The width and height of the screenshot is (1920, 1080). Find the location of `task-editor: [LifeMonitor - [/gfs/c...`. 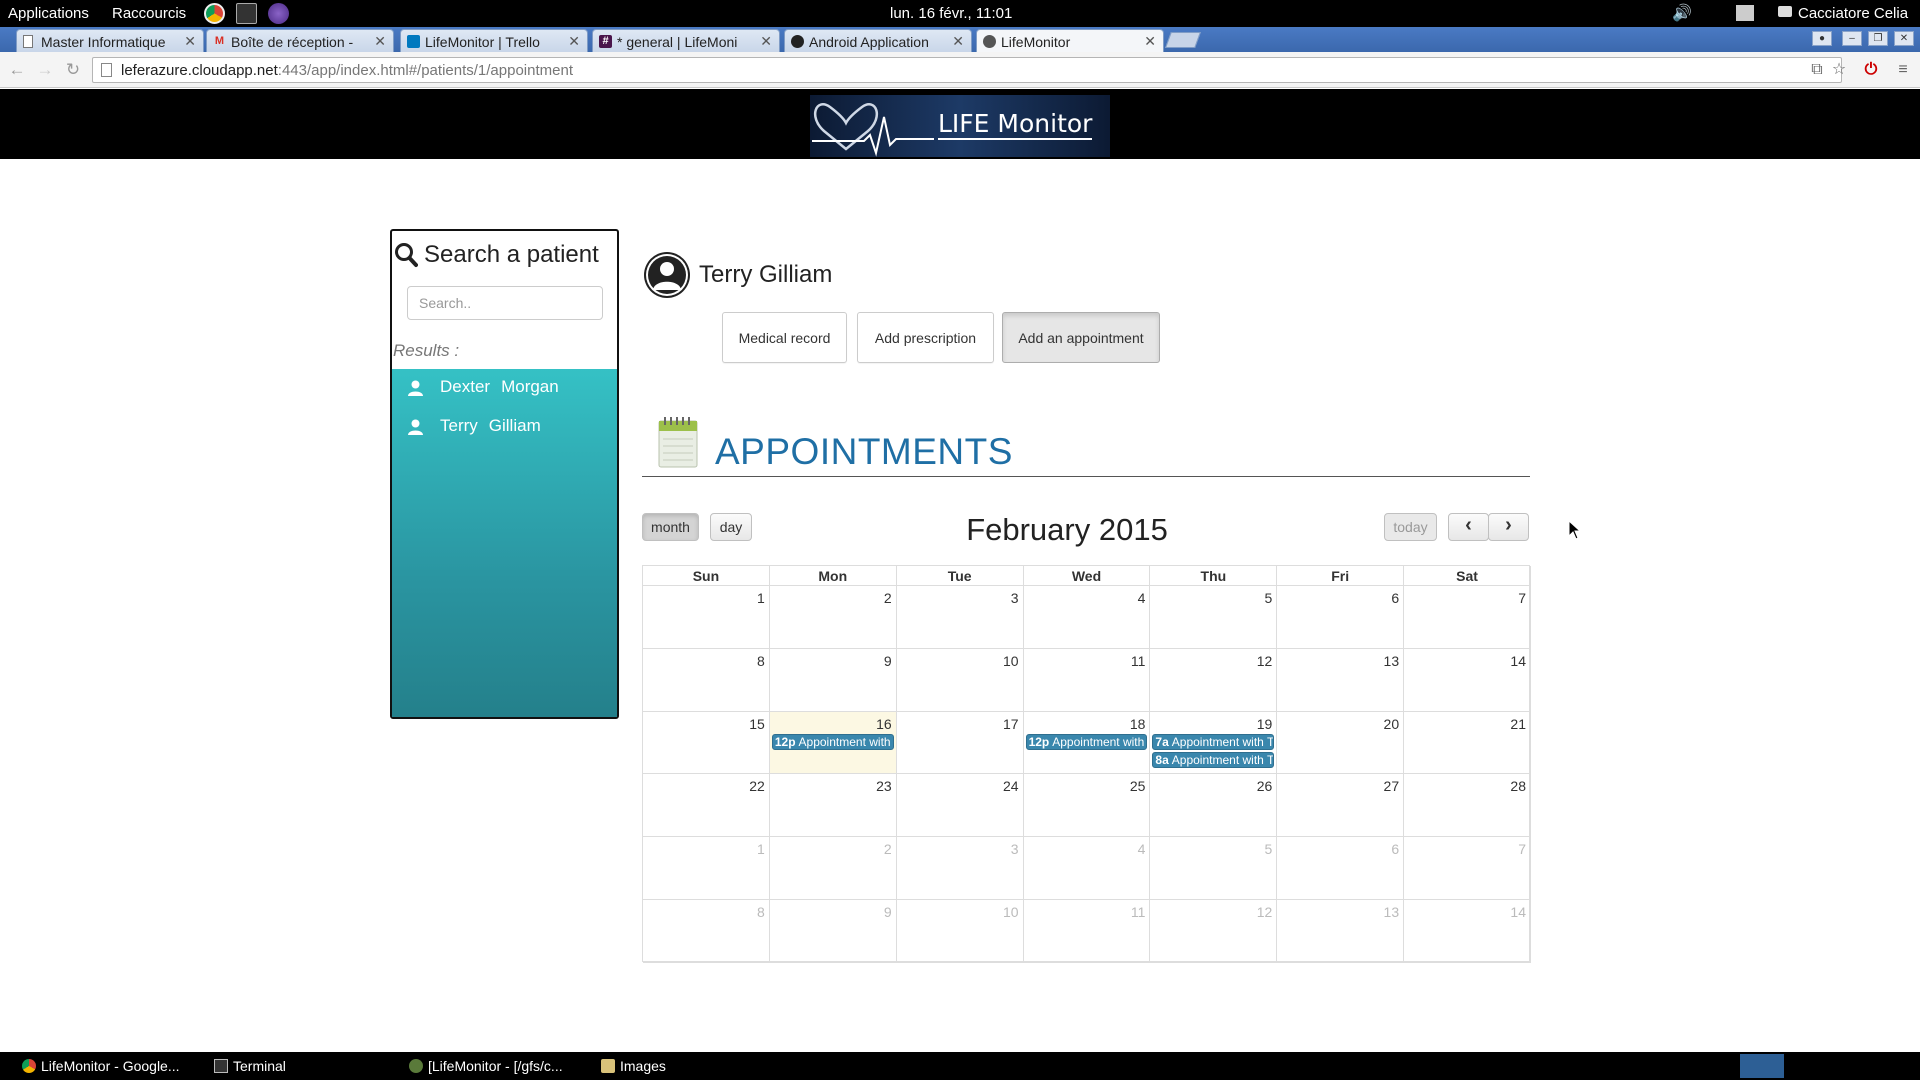

task-editor: [LifeMonitor - [/gfs/c... is located at coordinates (484, 1066).